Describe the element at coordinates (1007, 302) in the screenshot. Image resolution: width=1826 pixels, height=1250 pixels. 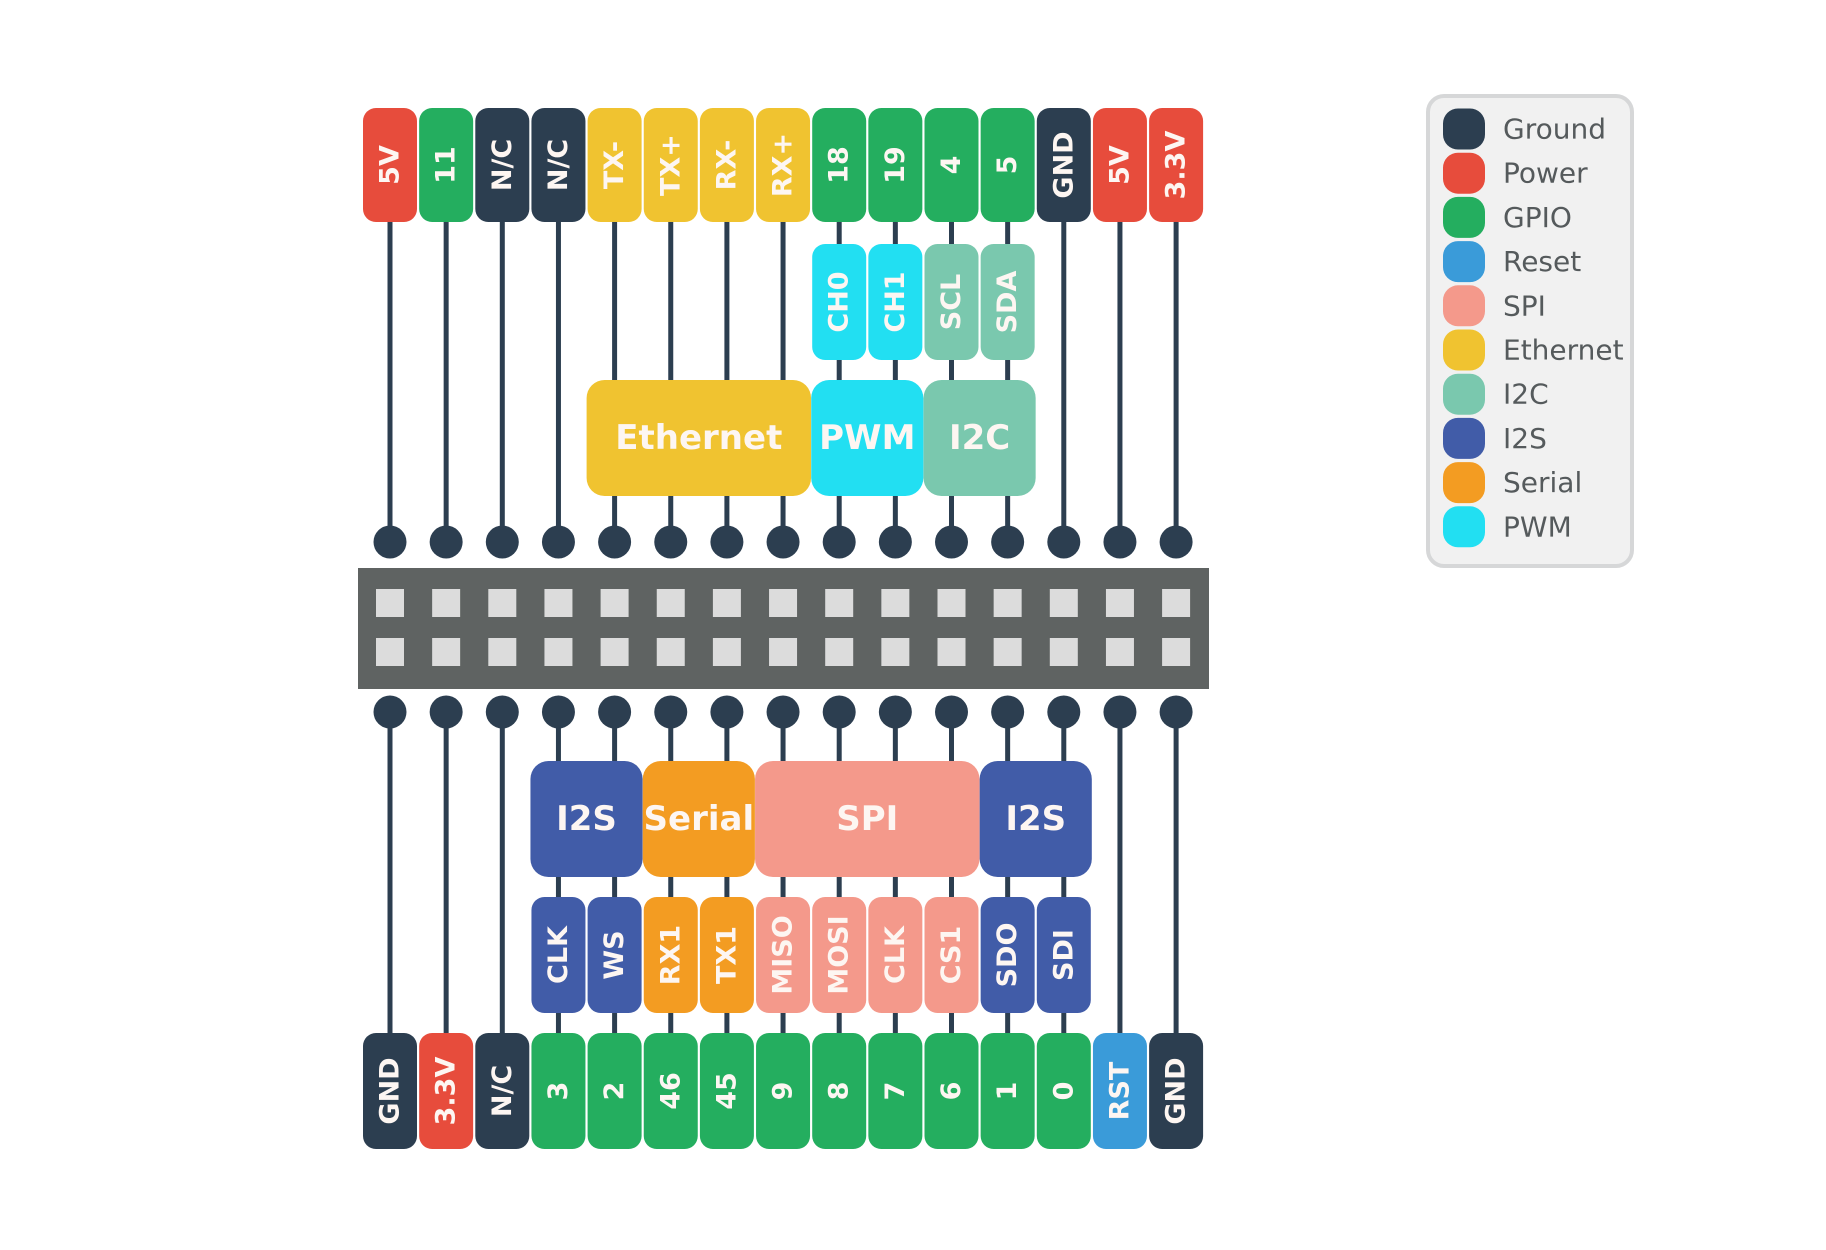
I see `function-label-text: SDA` at that location.